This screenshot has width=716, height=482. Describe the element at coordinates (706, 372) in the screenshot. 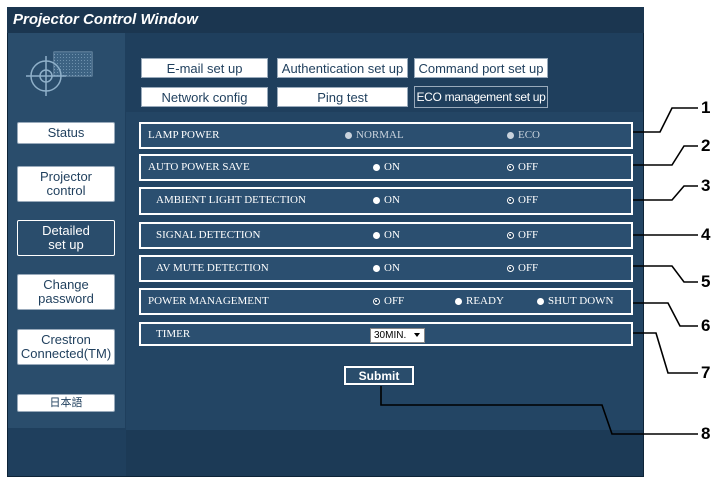

I see `callout-number: 7` at that location.